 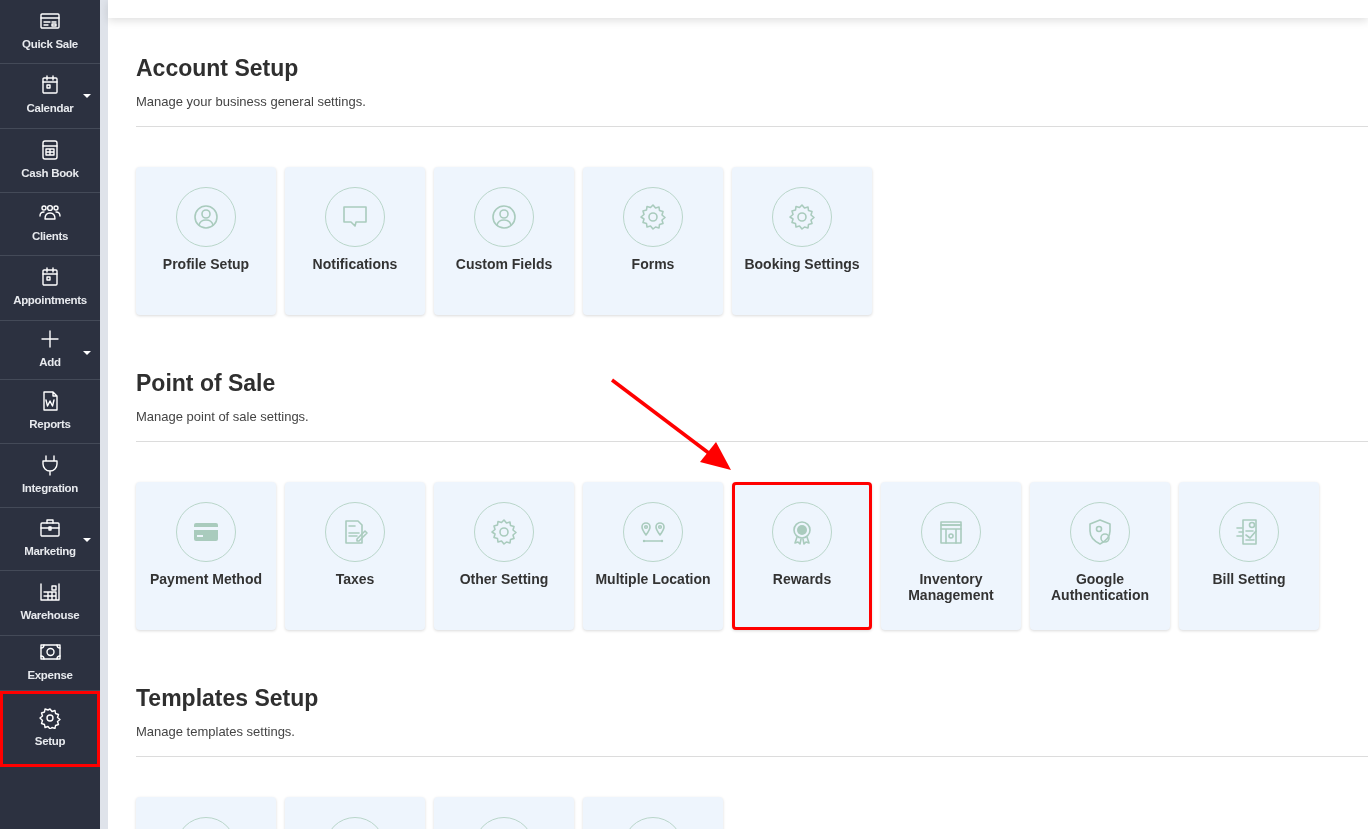 I want to click on plug-icon, so click(x=50, y=464).